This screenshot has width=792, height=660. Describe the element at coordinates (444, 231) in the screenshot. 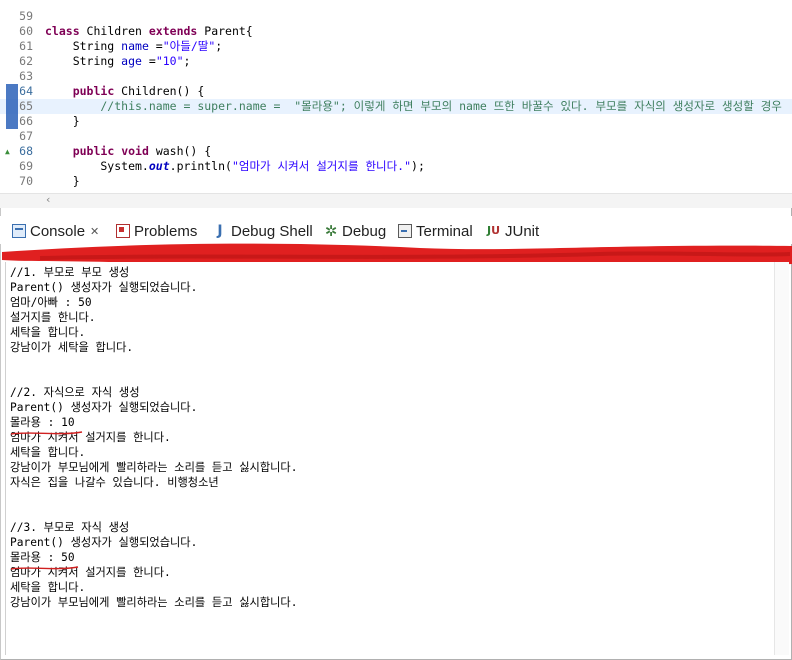

I see `tab-label: Terminal` at that location.